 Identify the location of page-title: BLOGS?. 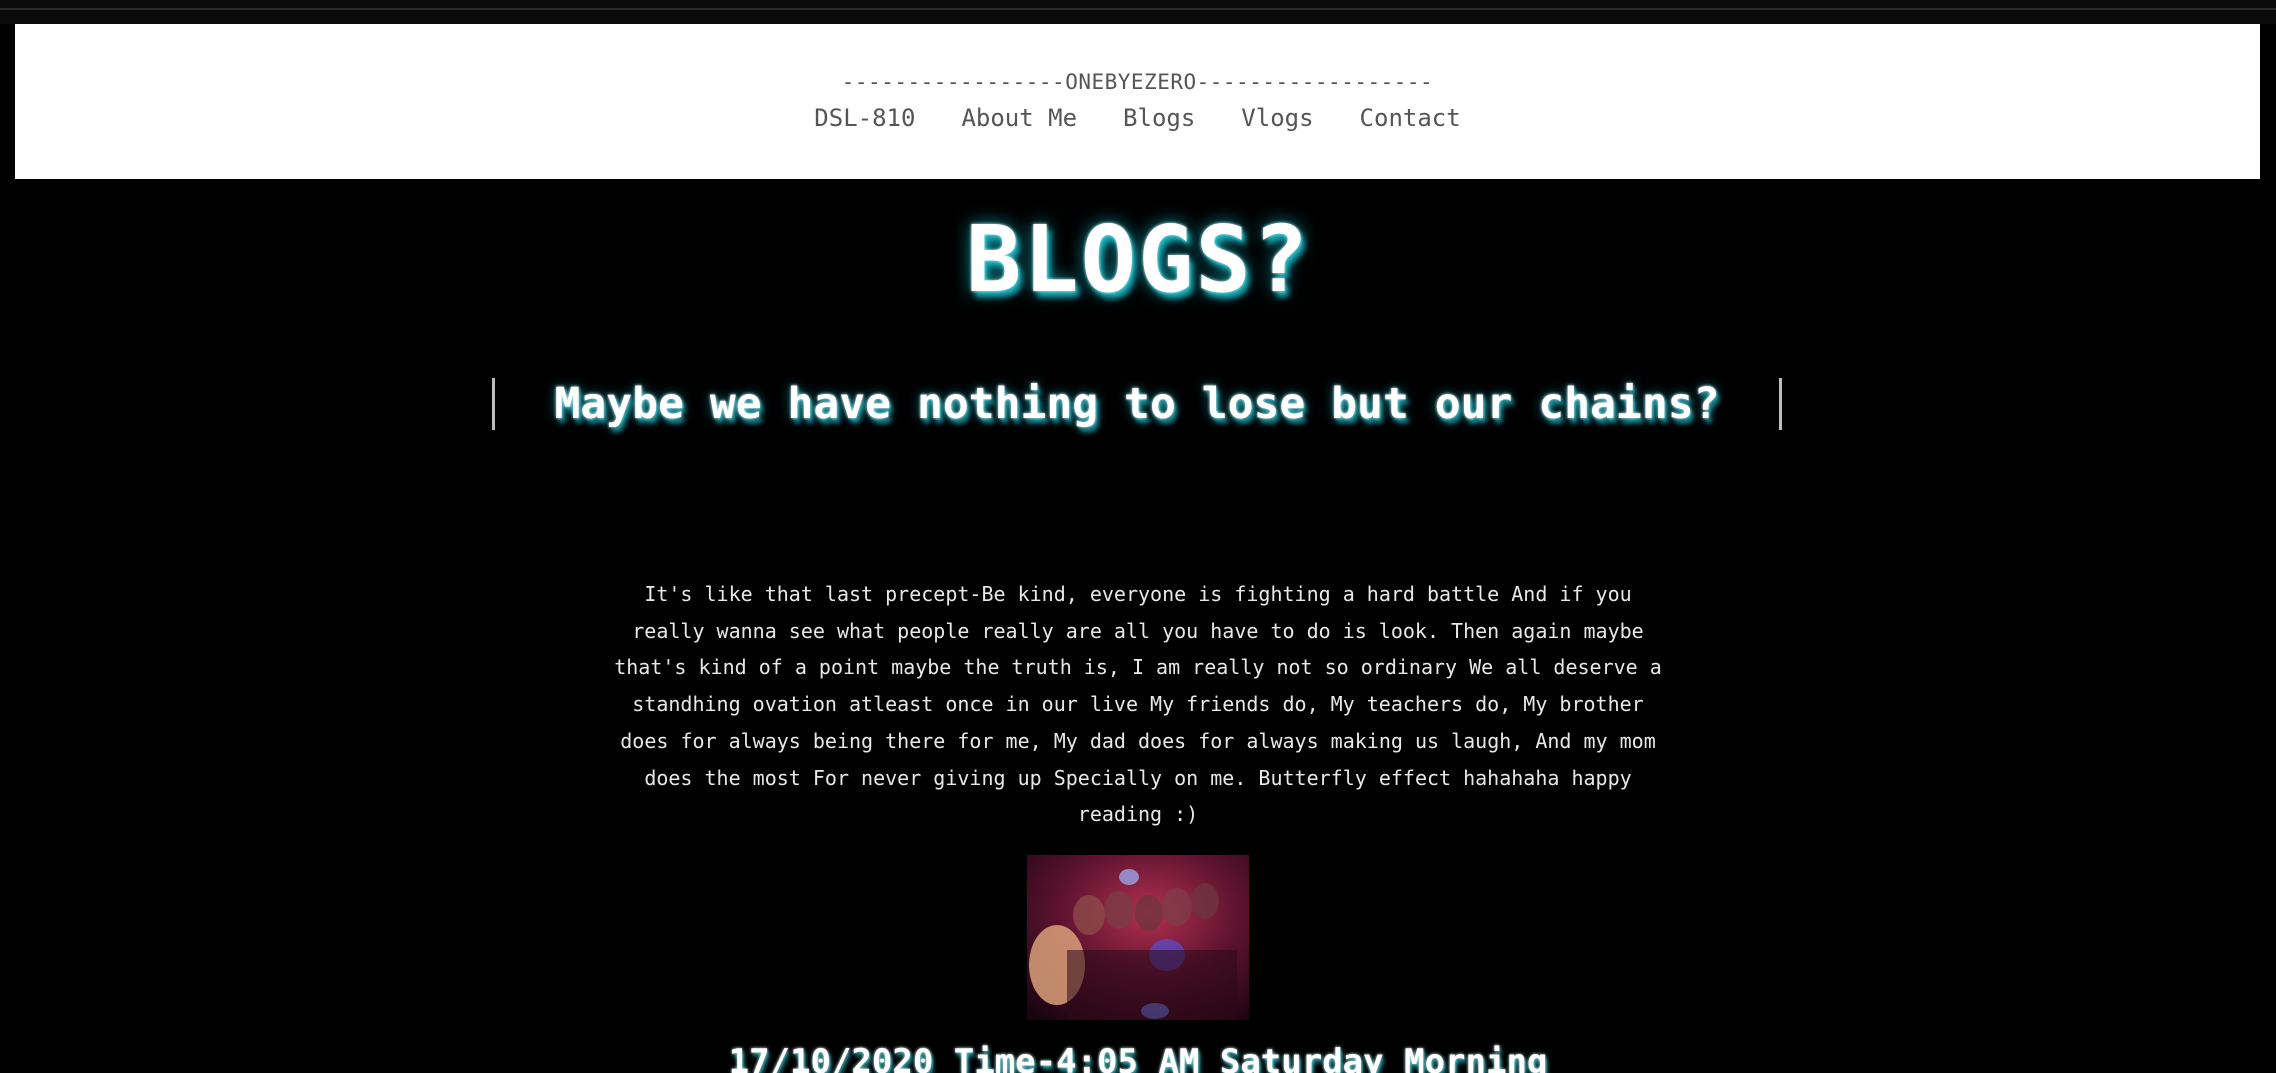
(1138, 259).